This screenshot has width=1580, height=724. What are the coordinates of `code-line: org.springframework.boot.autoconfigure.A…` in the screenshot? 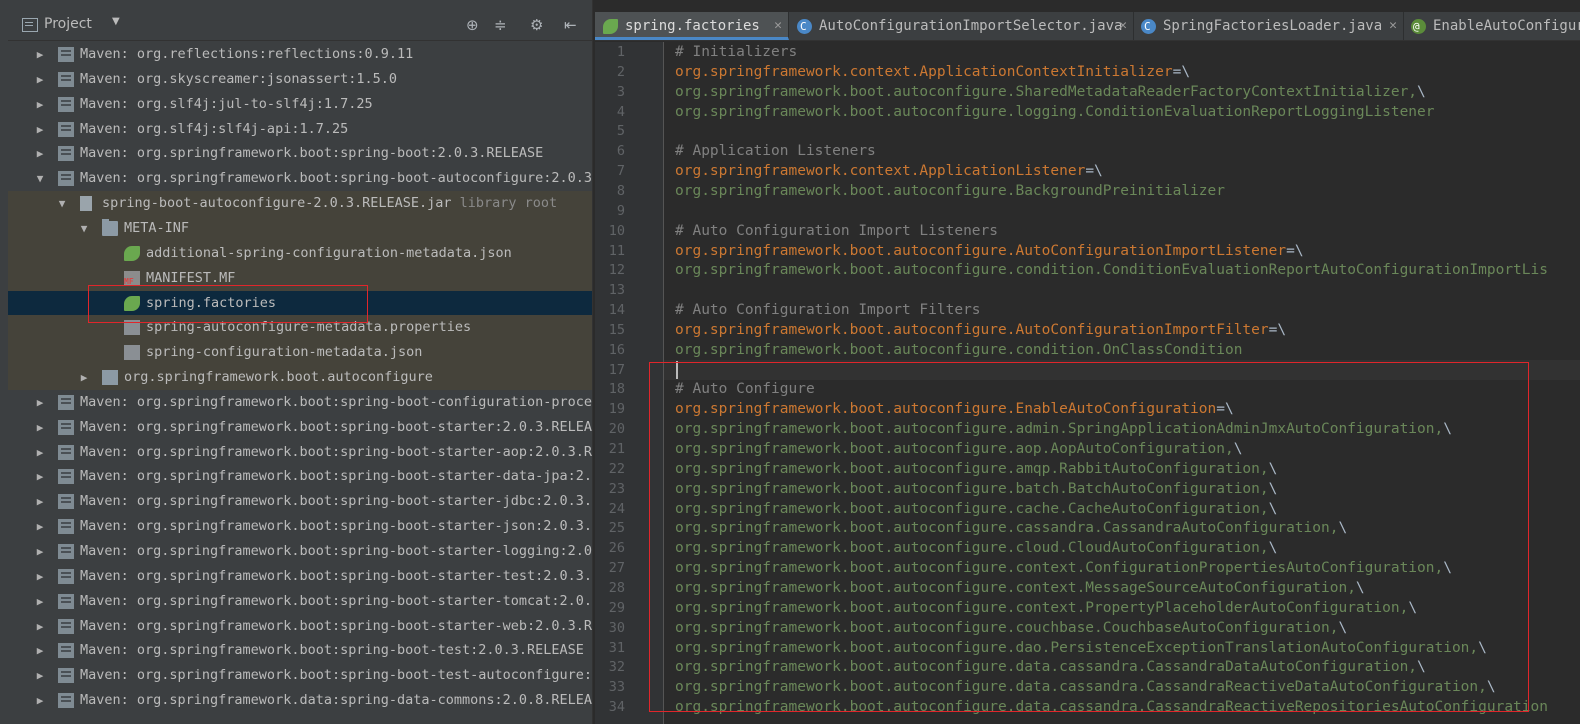 It's located at (989, 251).